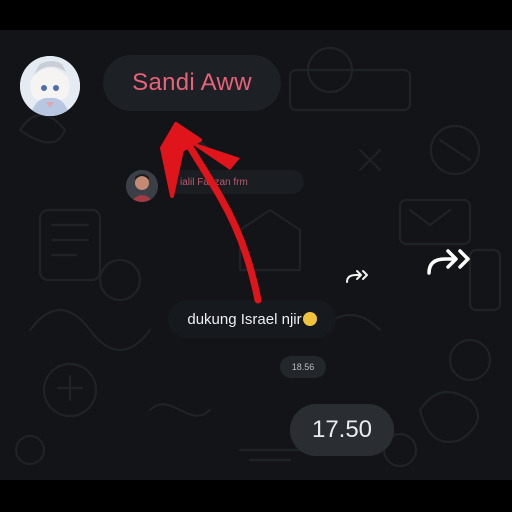 Image resolution: width=512 pixels, height=512 pixels. I want to click on timestamp-small: 18.56, so click(303, 367).